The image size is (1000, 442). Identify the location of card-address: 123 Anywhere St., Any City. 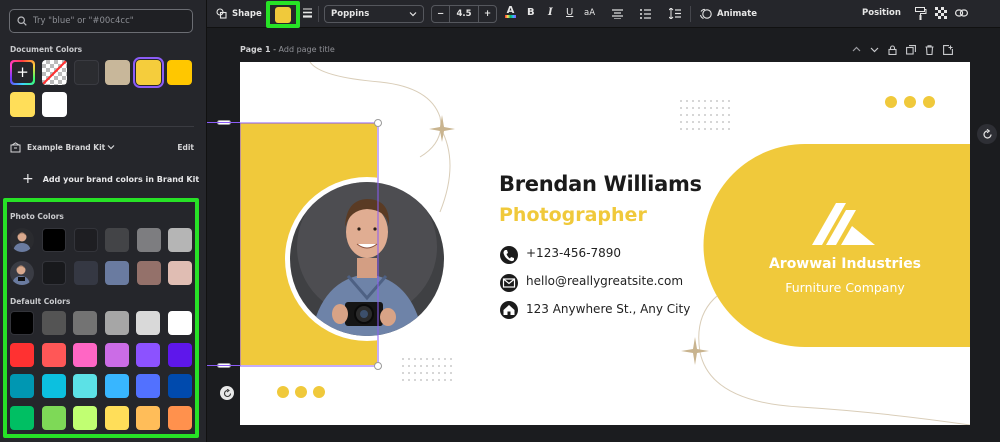
(608, 309).